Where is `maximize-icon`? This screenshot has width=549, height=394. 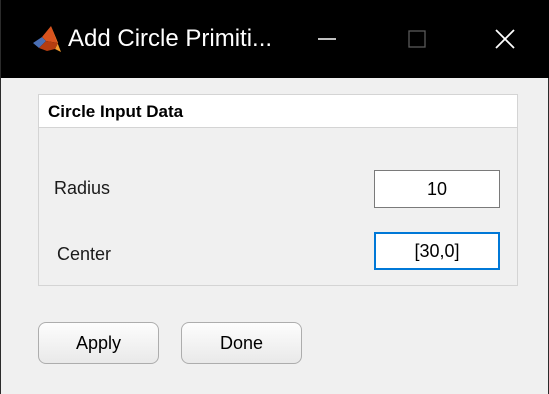
maximize-icon is located at coordinates (417, 39).